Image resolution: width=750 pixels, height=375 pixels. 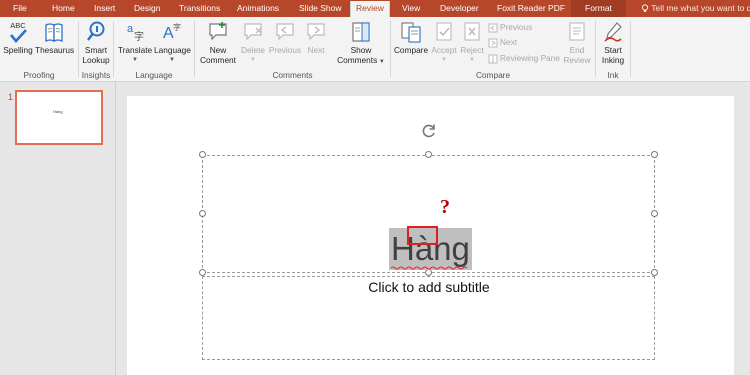 I want to click on resize-handle-bottom-right, so click(x=654, y=272).